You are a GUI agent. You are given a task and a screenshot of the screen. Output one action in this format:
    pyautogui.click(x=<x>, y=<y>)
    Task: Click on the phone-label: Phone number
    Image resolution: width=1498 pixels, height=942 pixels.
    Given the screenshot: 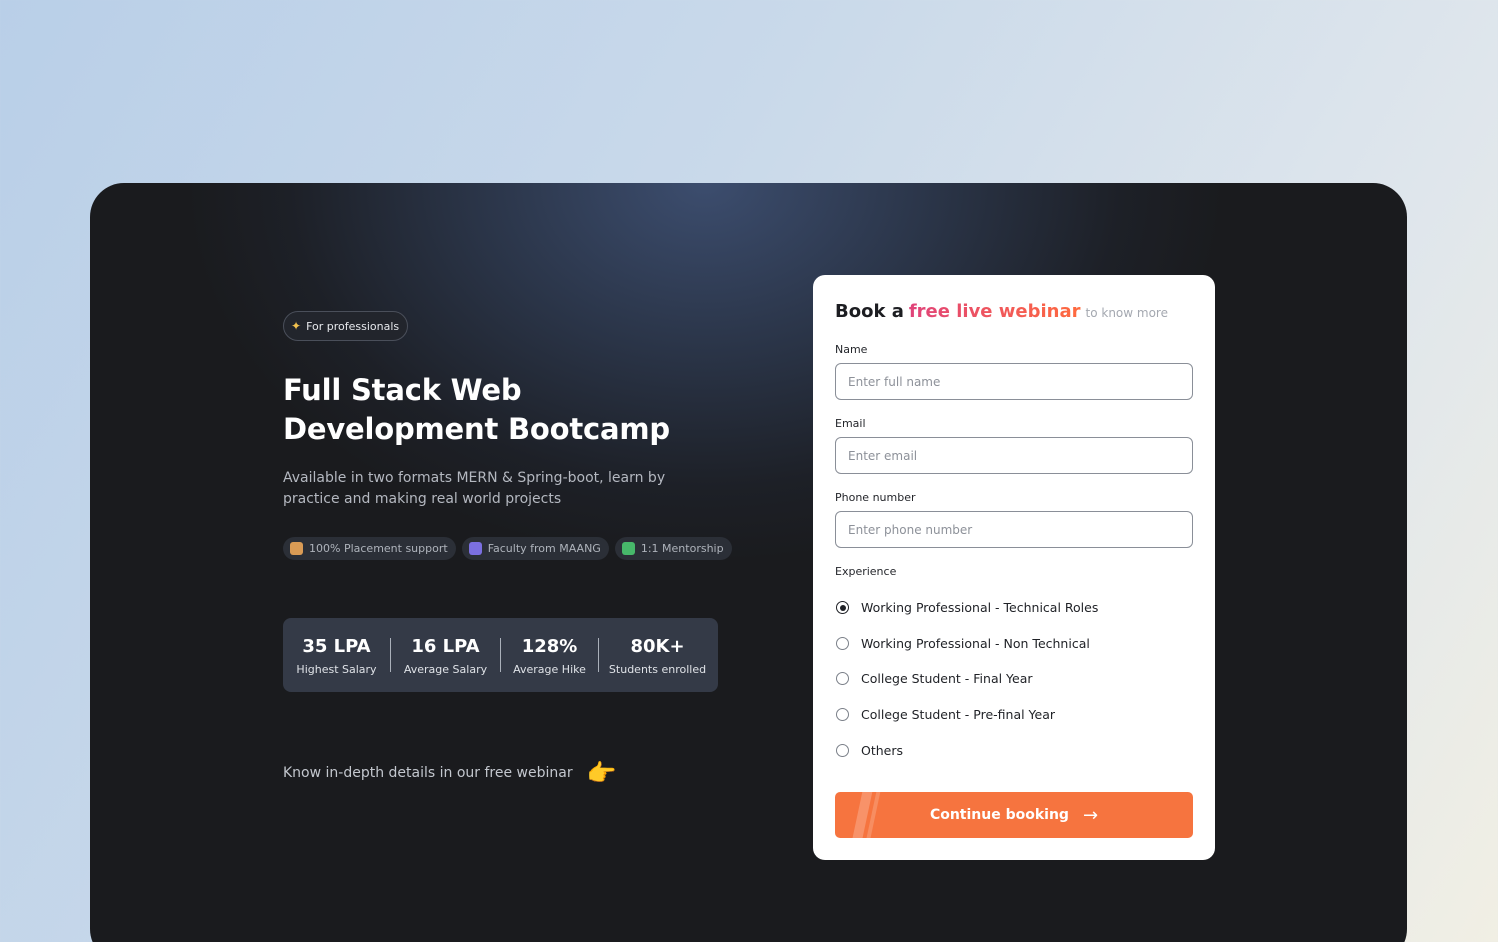 What is the action you would take?
    pyautogui.click(x=875, y=497)
    